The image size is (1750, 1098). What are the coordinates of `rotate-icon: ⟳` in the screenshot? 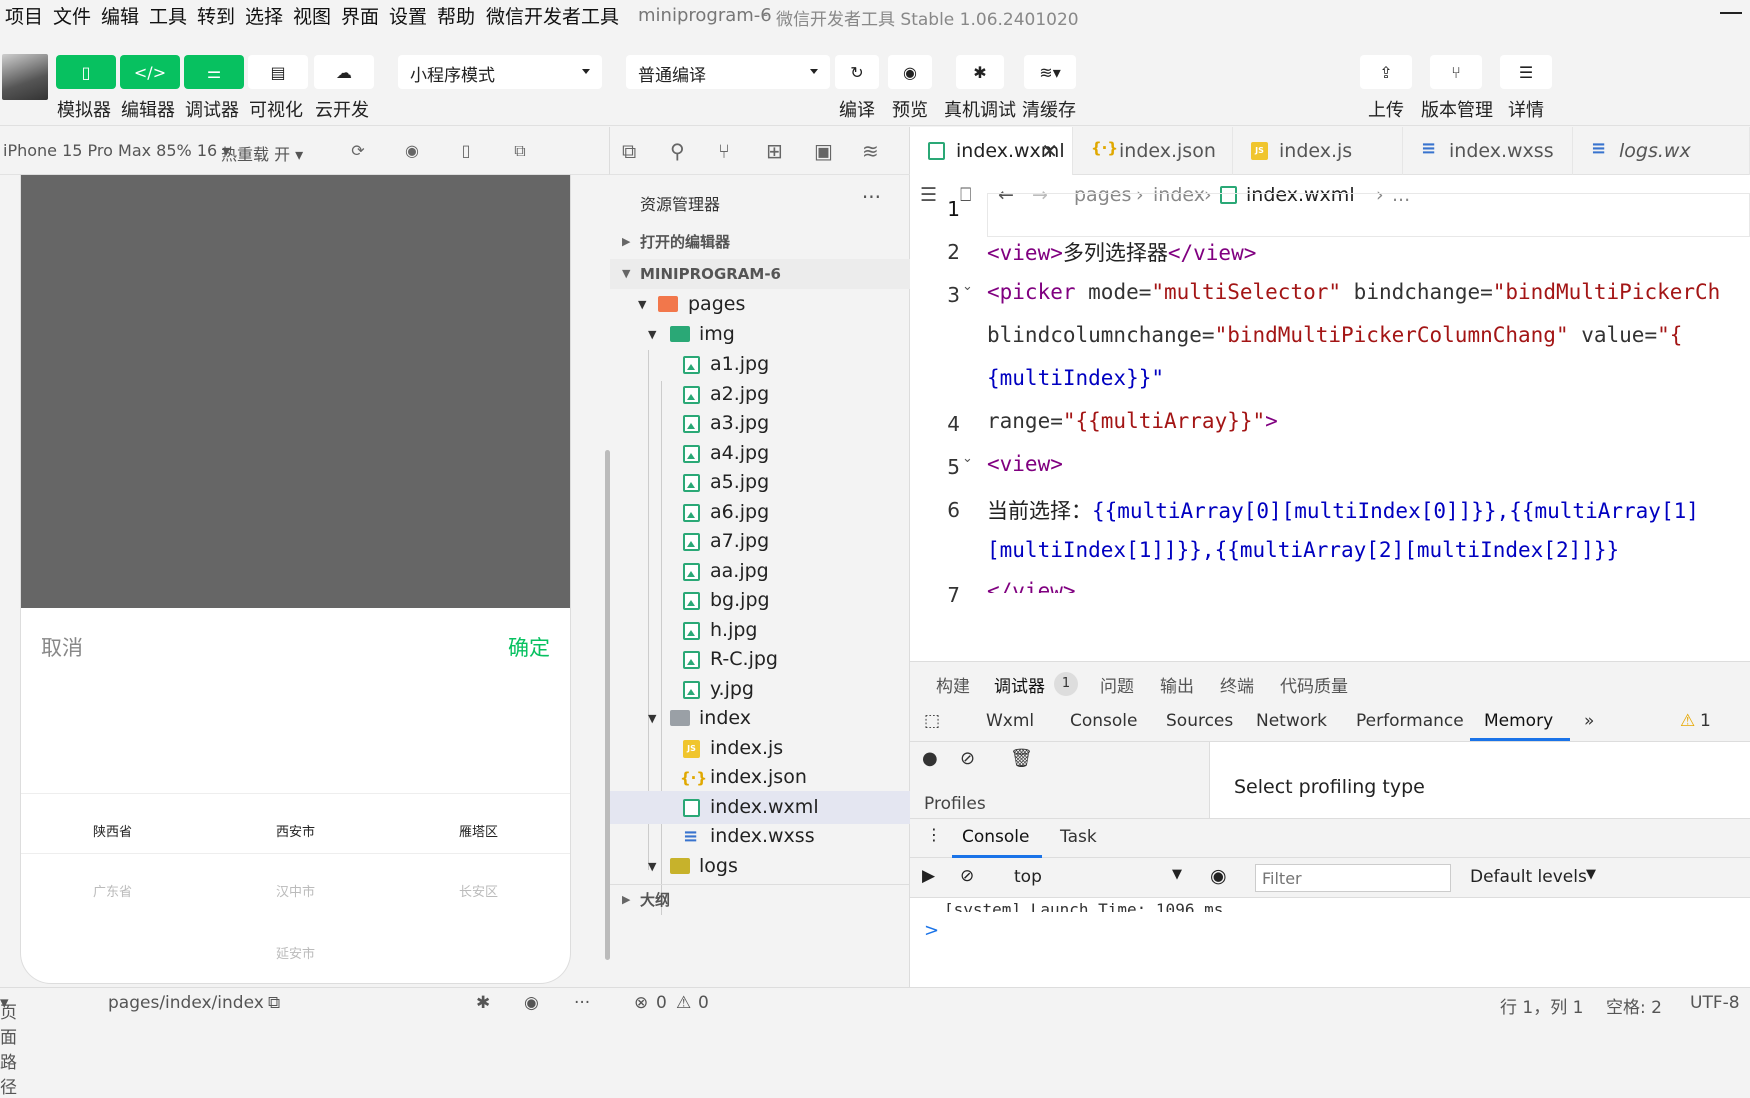 It's located at (358, 151).